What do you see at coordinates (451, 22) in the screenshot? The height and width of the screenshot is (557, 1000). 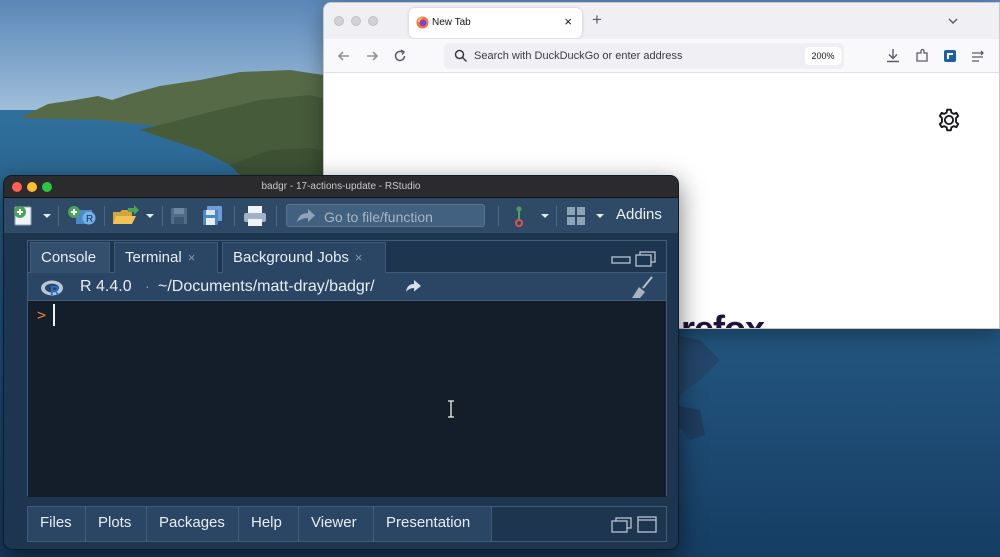 I see `tab-title: New Tab` at bounding box center [451, 22].